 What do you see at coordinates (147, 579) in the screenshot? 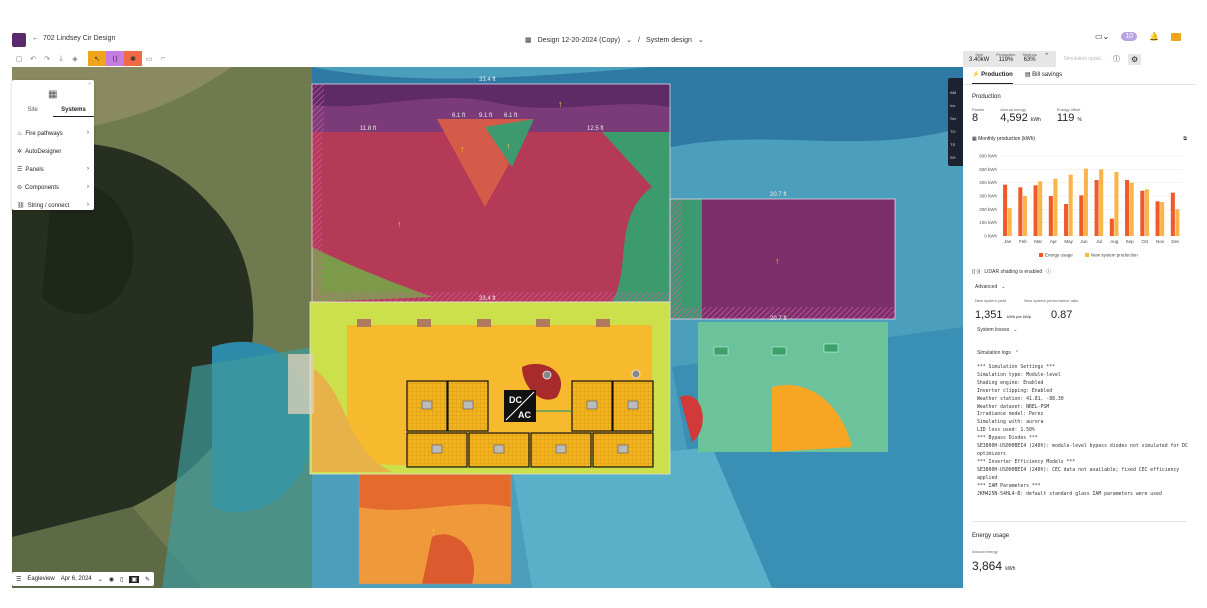
I see `edit-icon: ✎` at bounding box center [147, 579].